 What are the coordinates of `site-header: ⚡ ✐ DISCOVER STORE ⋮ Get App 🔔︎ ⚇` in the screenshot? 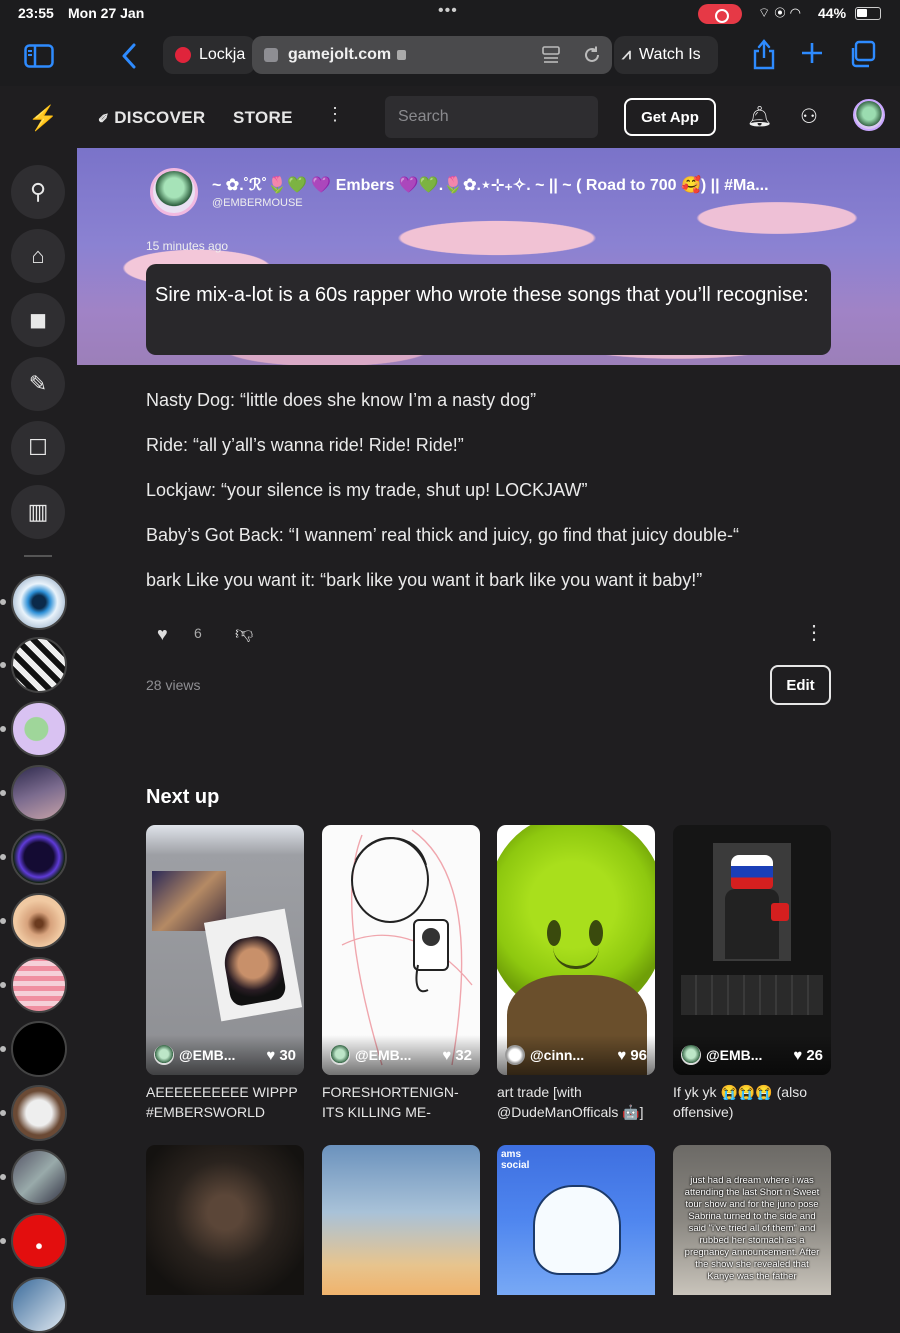 It's located at (450, 117).